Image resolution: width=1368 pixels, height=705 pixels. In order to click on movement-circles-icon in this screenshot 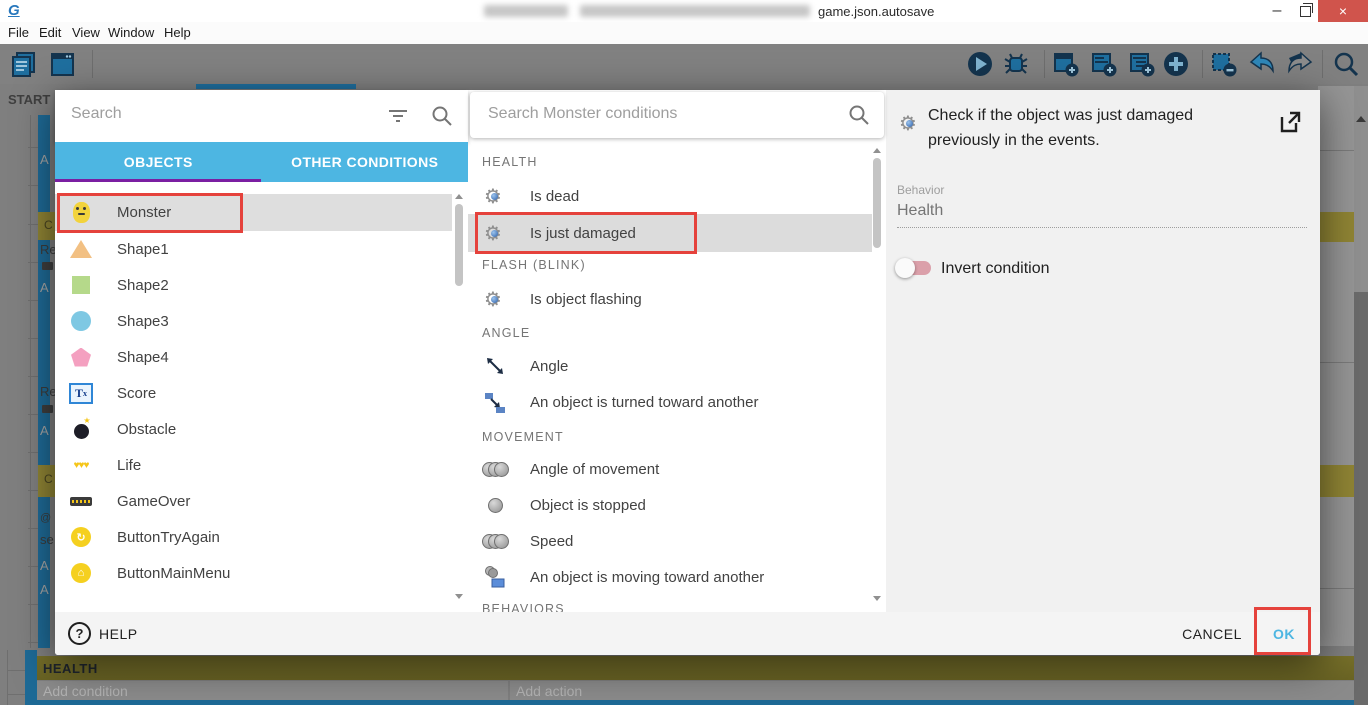, I will do `click(495, 469)`.